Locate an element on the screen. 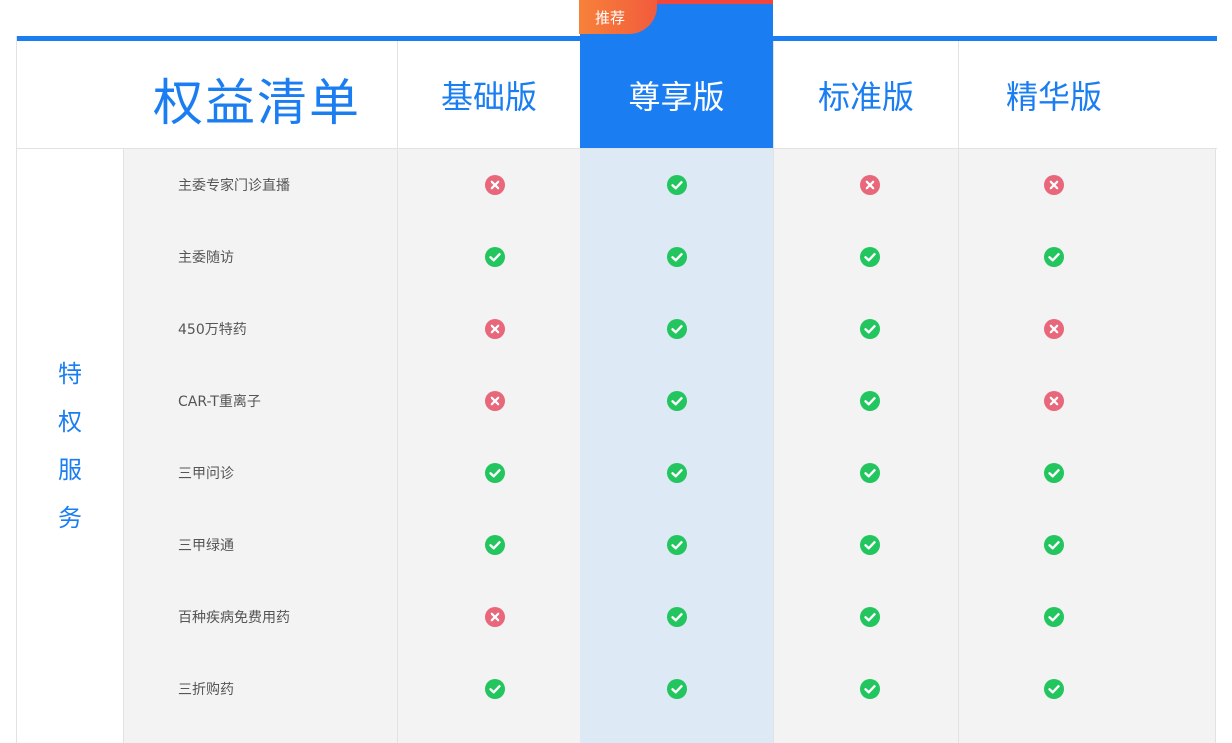 This screenshot has width=1232, height=743. category-char: 务 is located at coordinates (70, 518).